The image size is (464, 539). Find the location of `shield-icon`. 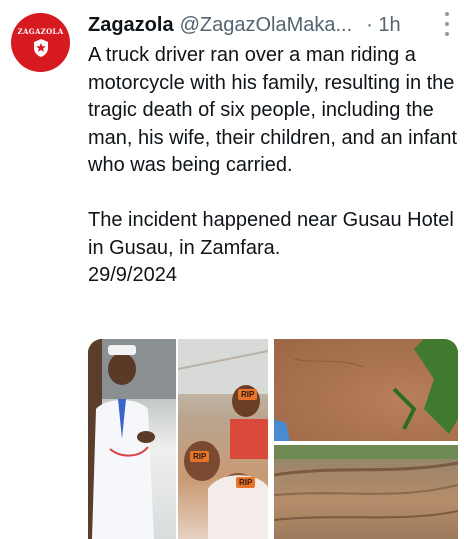

shield-icon is located at coordinates (40, 48).